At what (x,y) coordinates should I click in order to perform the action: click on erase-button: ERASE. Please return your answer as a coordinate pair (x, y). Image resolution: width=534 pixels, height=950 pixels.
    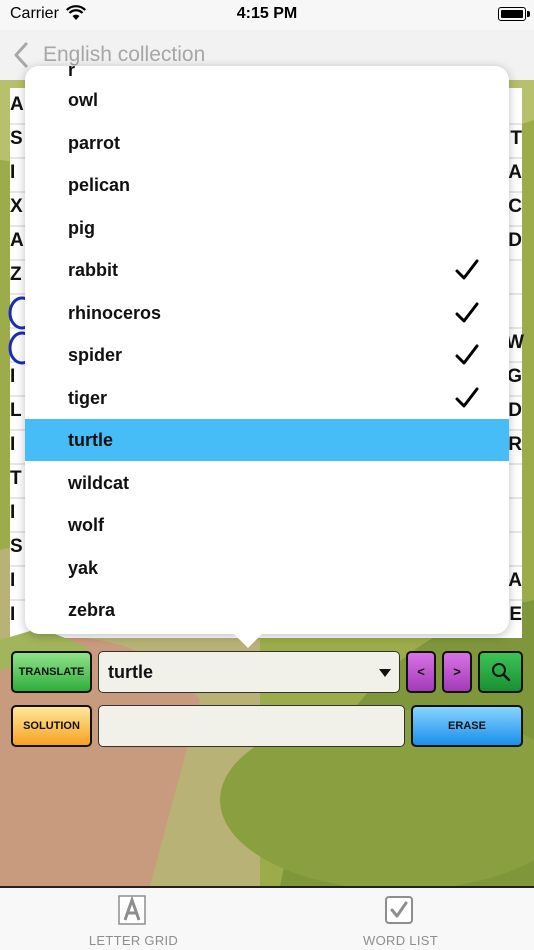
    Looking at the image, I should click on (467, 726).